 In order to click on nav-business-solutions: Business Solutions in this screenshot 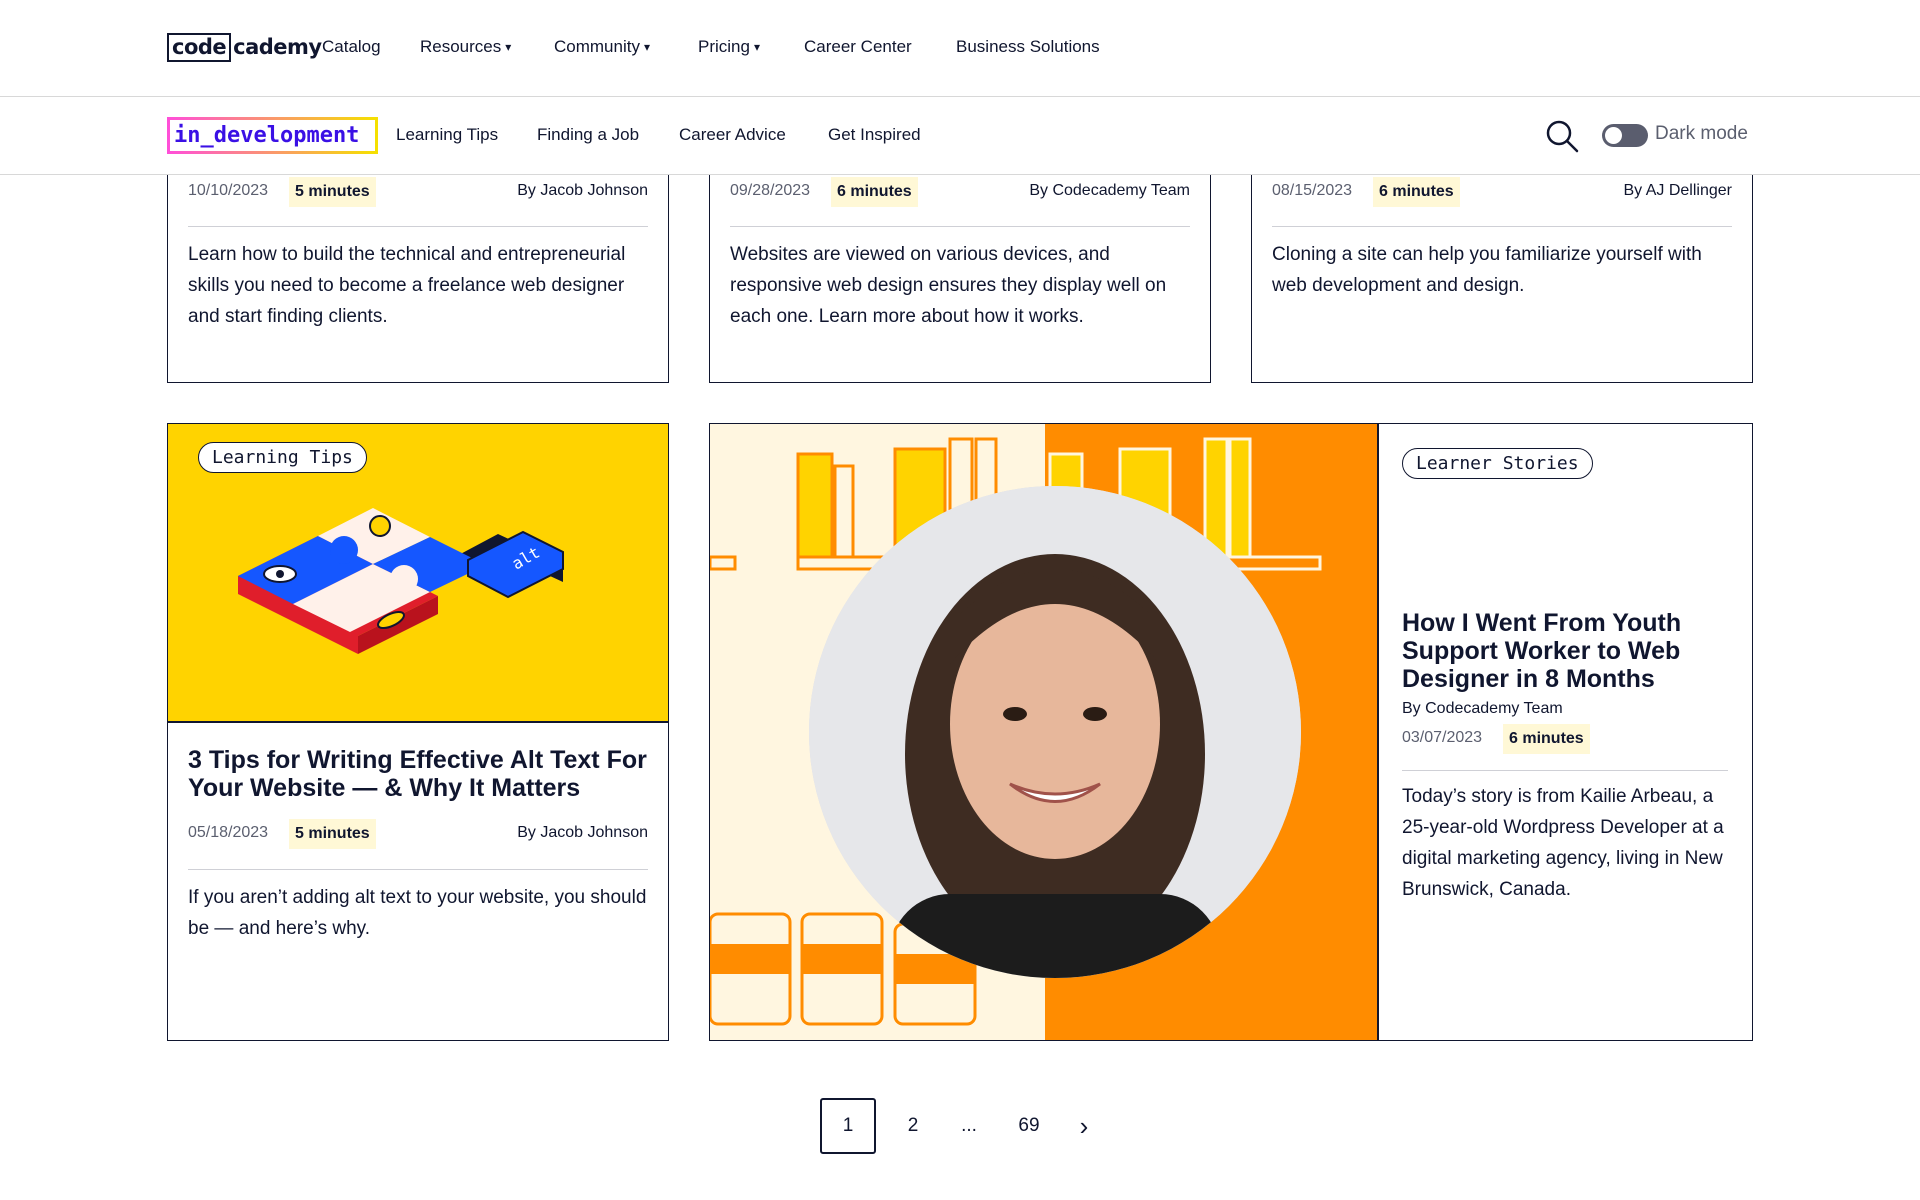, I will do `click(1028, 47)`.